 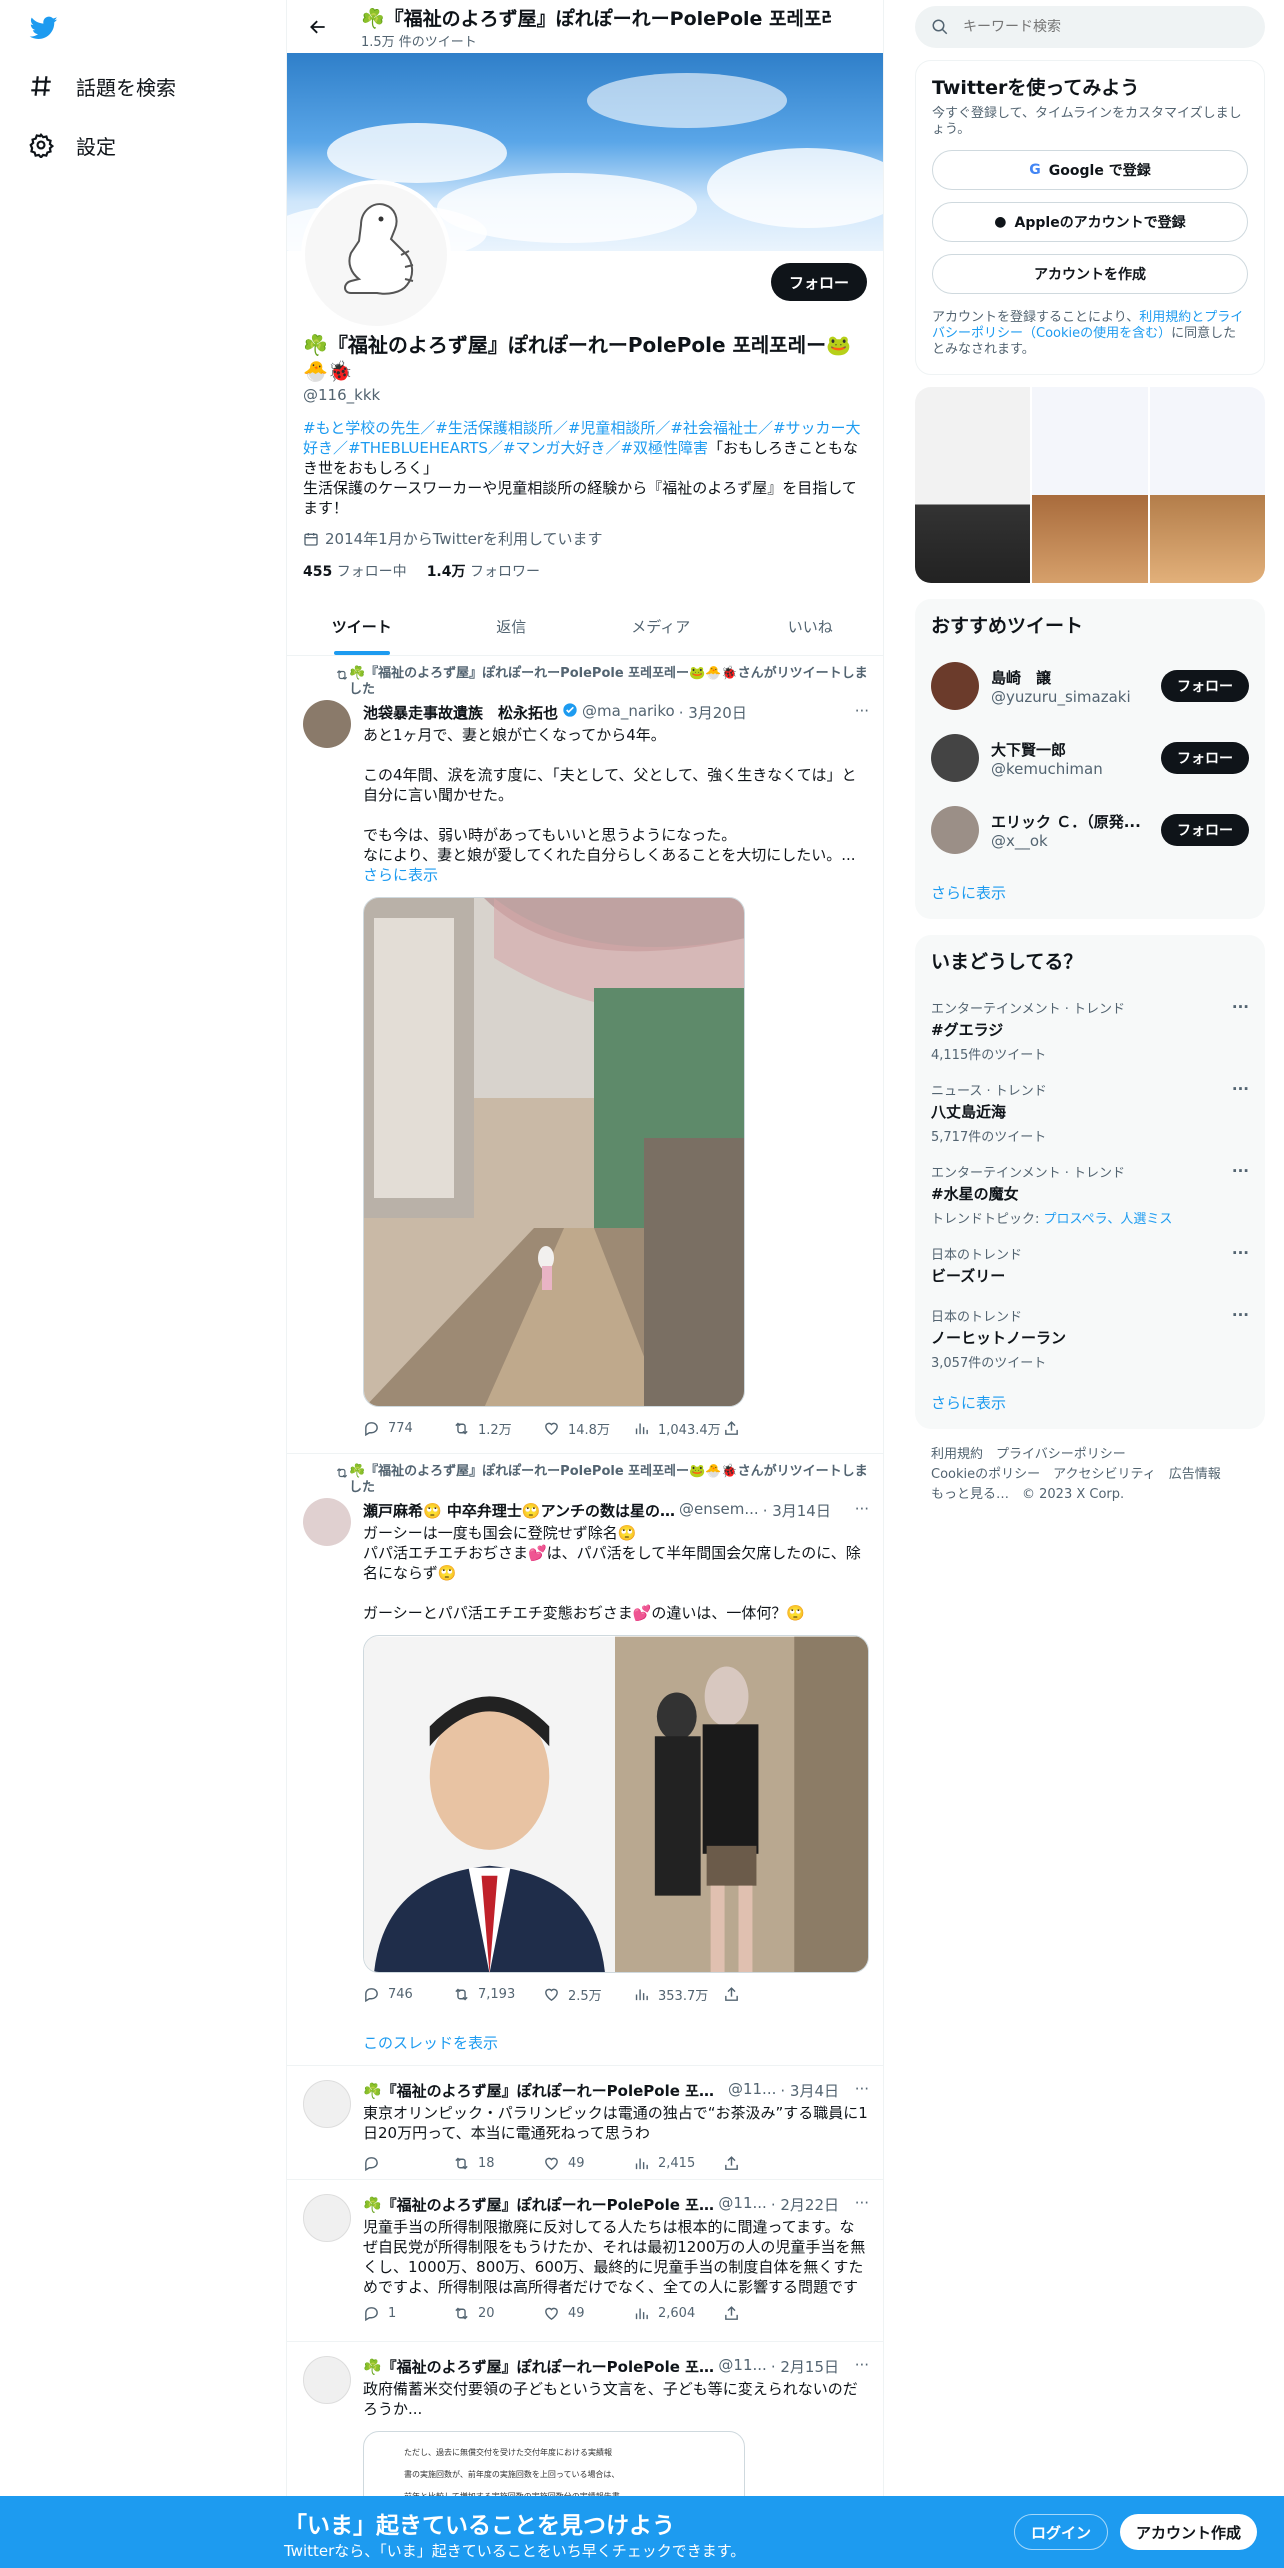 I want to click on retweet-button: 7,193, so click(x=498, y=1994).